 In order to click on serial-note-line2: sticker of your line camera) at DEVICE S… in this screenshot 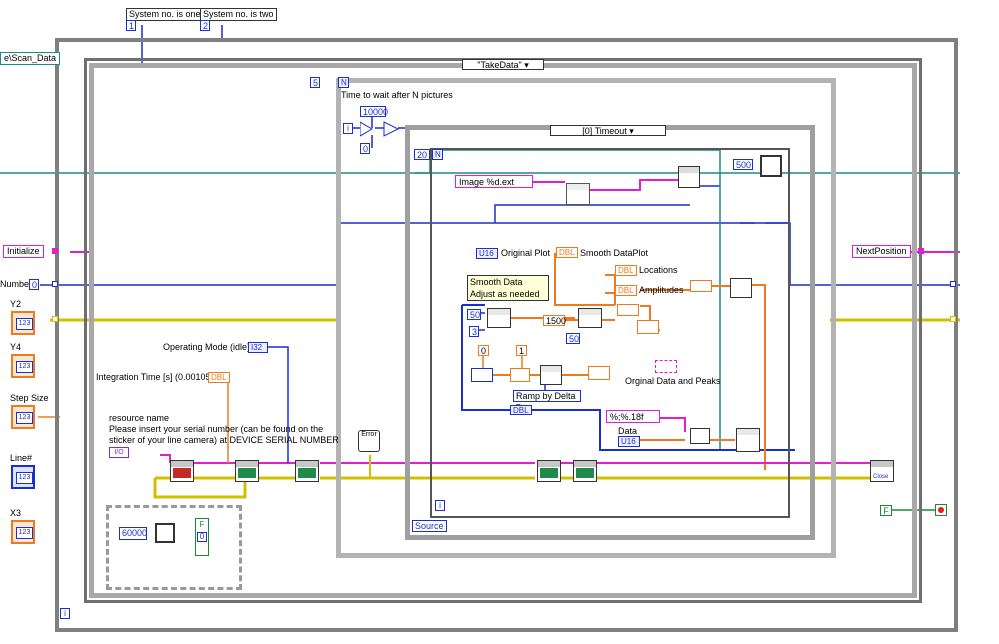, I will do `click(224, 440)`.